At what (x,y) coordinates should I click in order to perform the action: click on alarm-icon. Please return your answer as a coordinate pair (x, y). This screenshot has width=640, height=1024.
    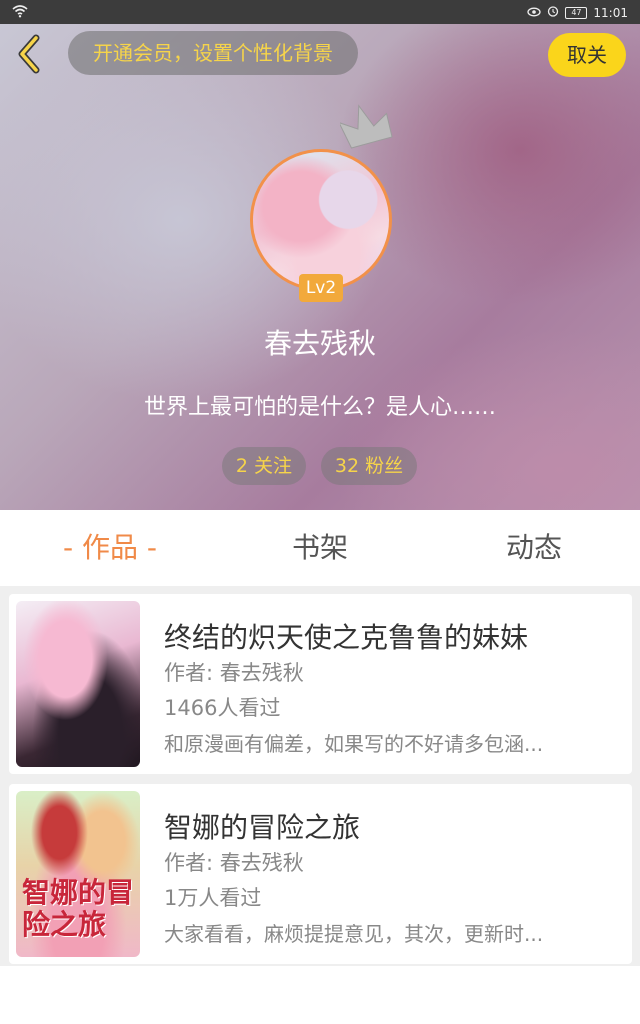
    Looking at the image, I should click on (553, 12).